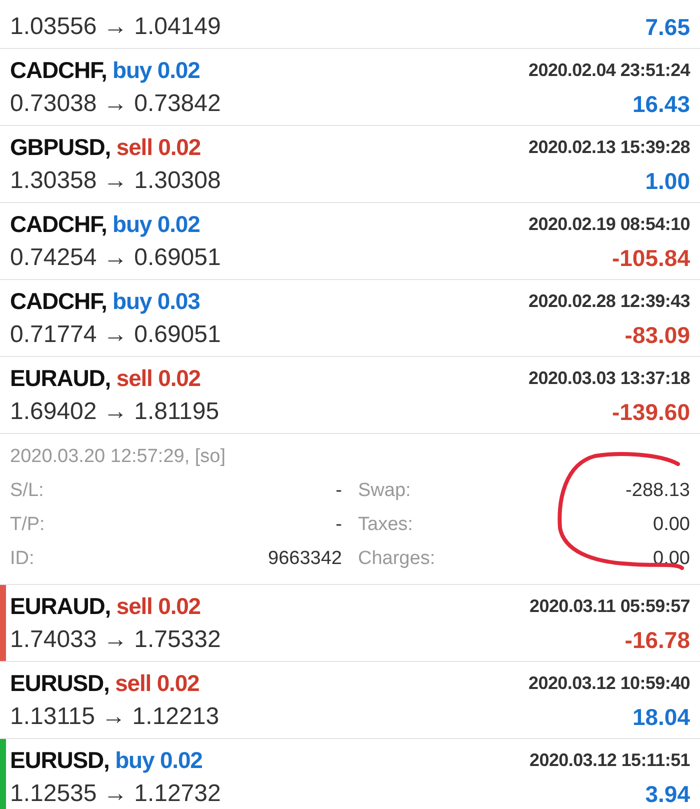 The height and width of the screenshot is (809, 700). What do you see at coordinates (115, 335) in the screenshot?
I see `price-range: 0.71774 → 0.69051` at bounding box center [115, 335].